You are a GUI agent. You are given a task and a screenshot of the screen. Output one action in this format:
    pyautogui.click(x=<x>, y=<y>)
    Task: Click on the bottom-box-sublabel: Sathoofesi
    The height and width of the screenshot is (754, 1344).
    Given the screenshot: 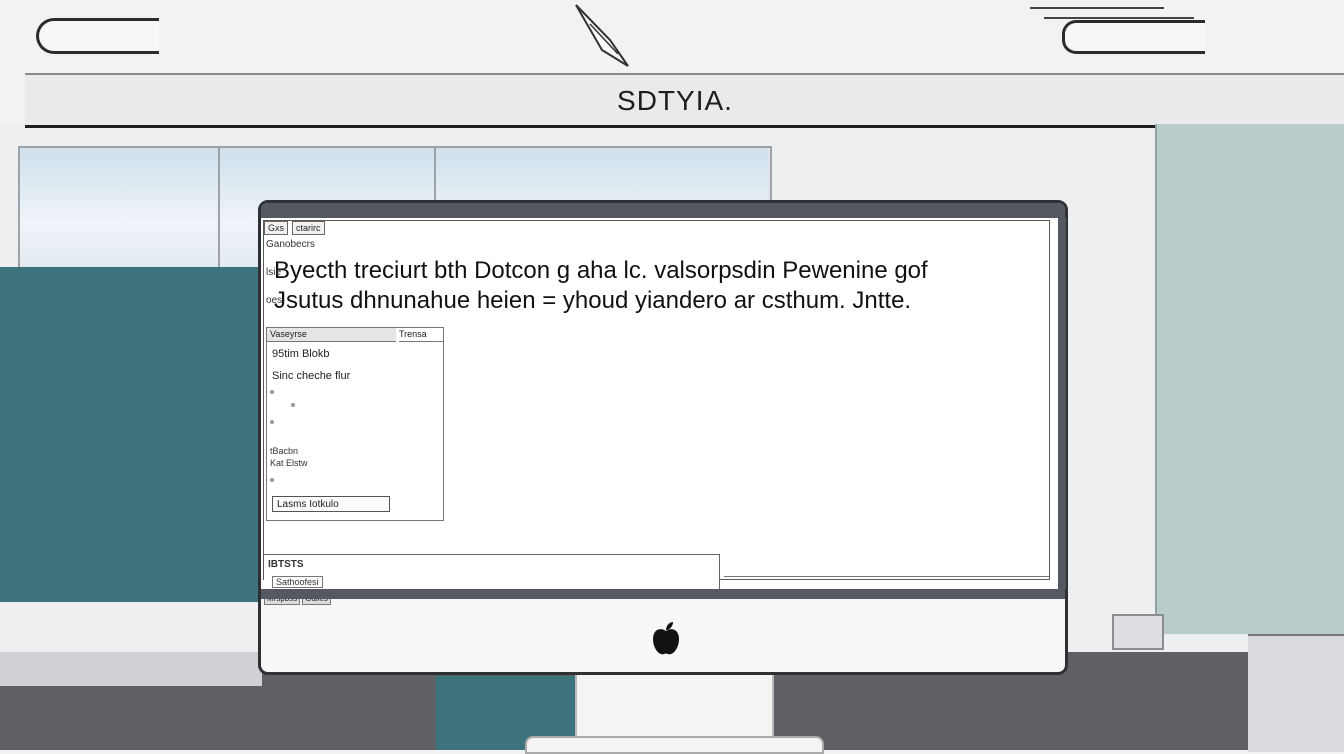 What is the action you would take?
    pyautogui.click(x=297, y=582)
    